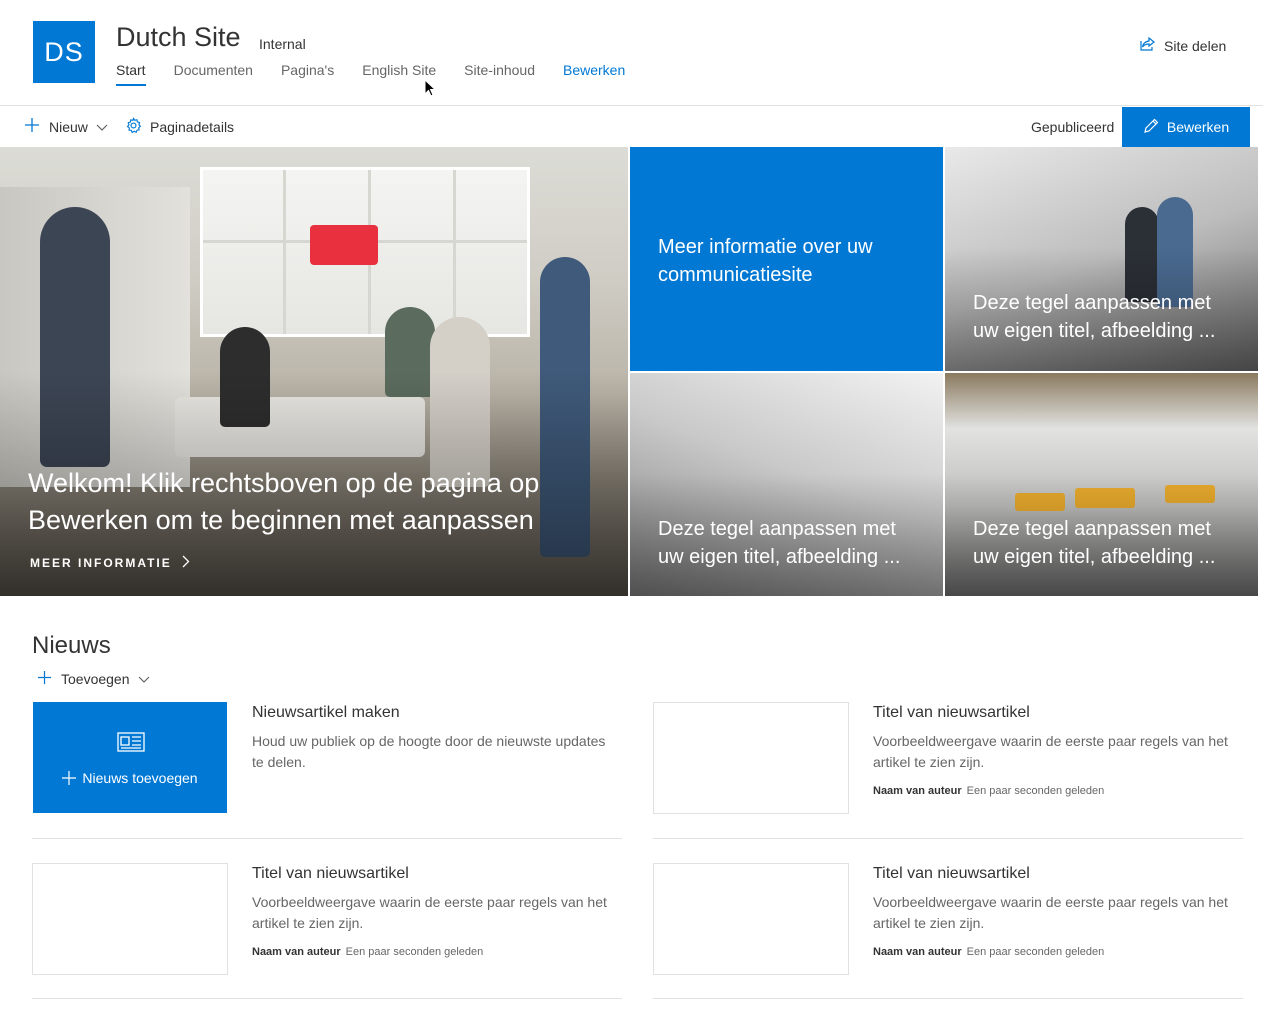  I want to click on nav-item-bewerken: Bewerken, so click(594, 75).